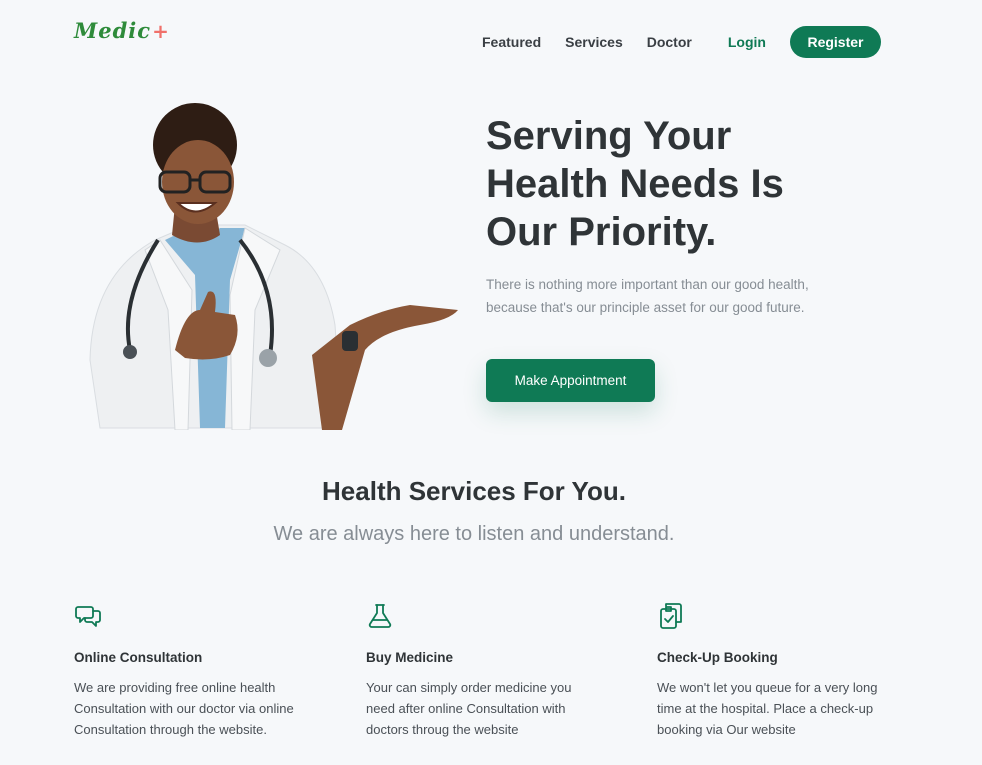  What do you see at coordinates (138, 657) in the screenshot?
I see `service-card-title: Online Consultation` at bounding box center [138, 657].